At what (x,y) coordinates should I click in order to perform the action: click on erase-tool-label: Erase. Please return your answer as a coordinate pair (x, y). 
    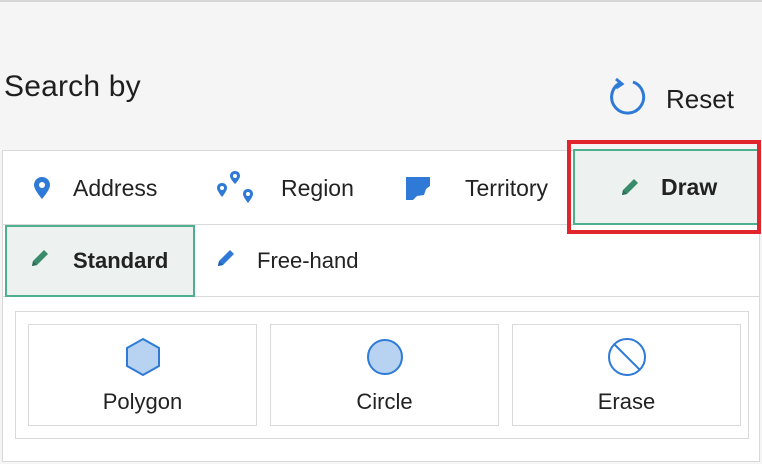
    Looking at the image, I should click on (626, 401).